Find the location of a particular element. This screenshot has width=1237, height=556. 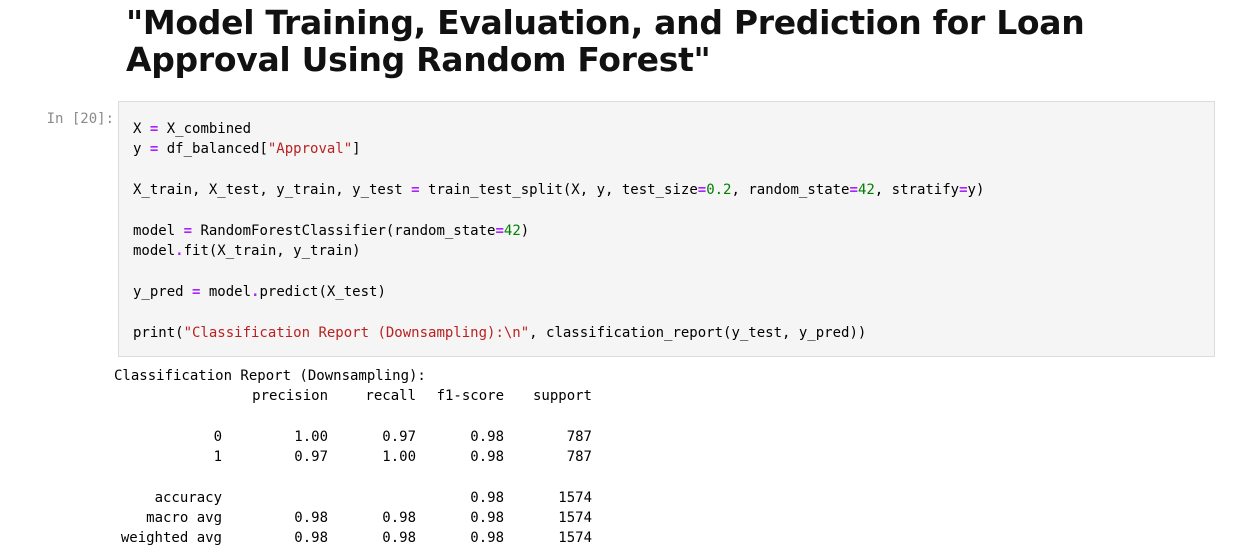

report-row-accuracy: accuracy 0.98 1574 is located at coordinates (373, 497).